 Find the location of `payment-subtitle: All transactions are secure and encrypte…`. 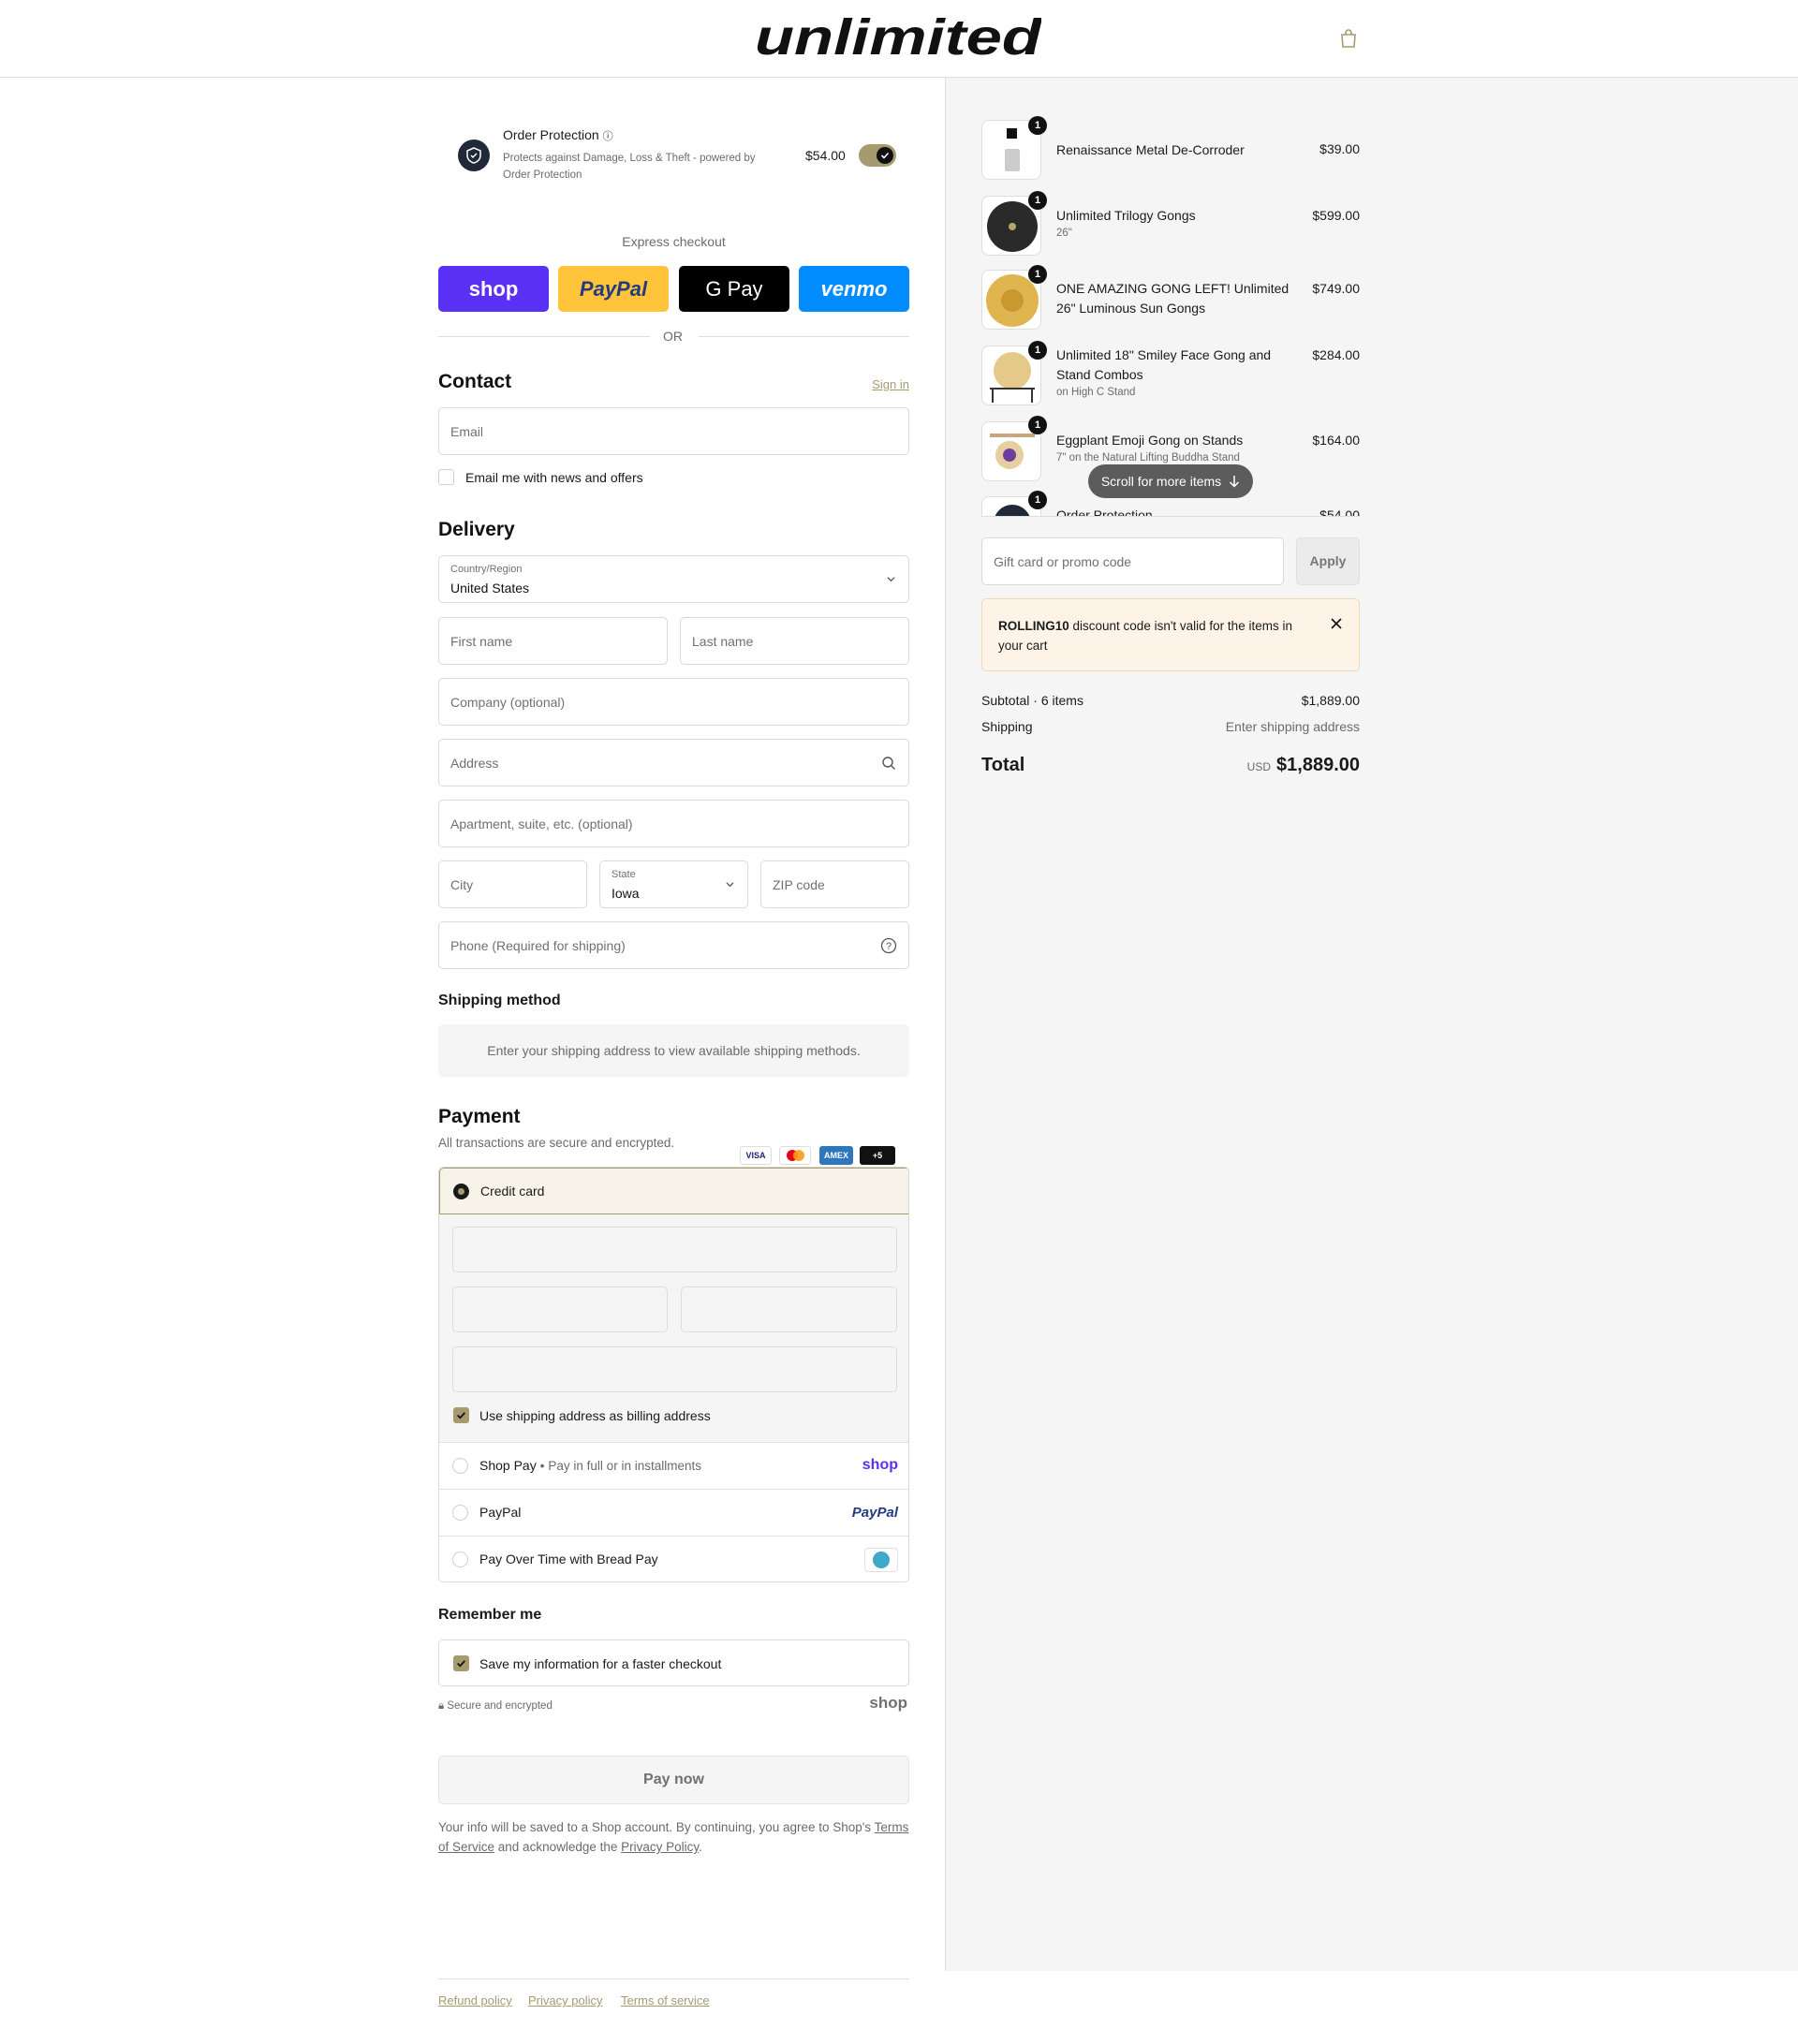

payment-subtitle: All transactions are secure and encrypte… is located at coordinates (556, 1143).